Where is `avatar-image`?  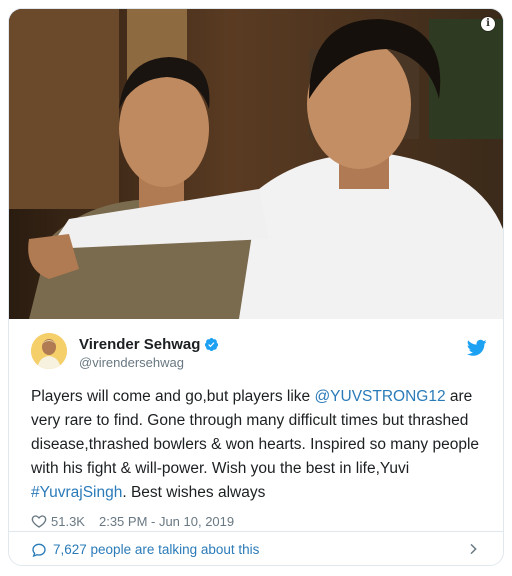 avatar-image is located at coordinates (49, 351).